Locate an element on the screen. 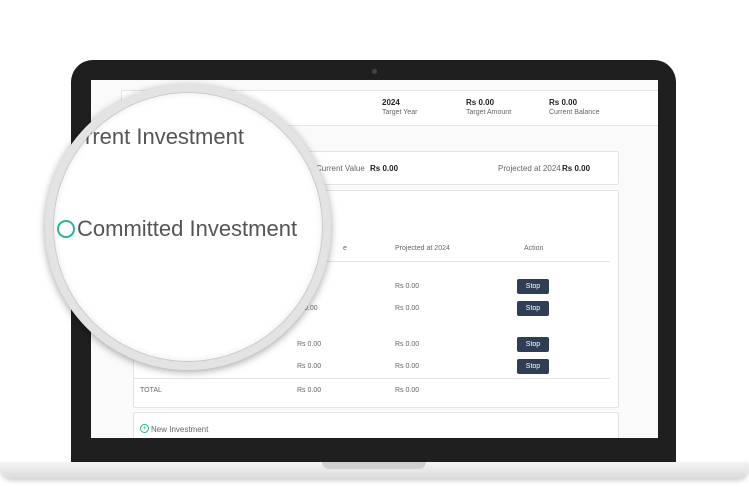  magnified-current-investment-title: rrent Investment is located at coordinates (164, 136).